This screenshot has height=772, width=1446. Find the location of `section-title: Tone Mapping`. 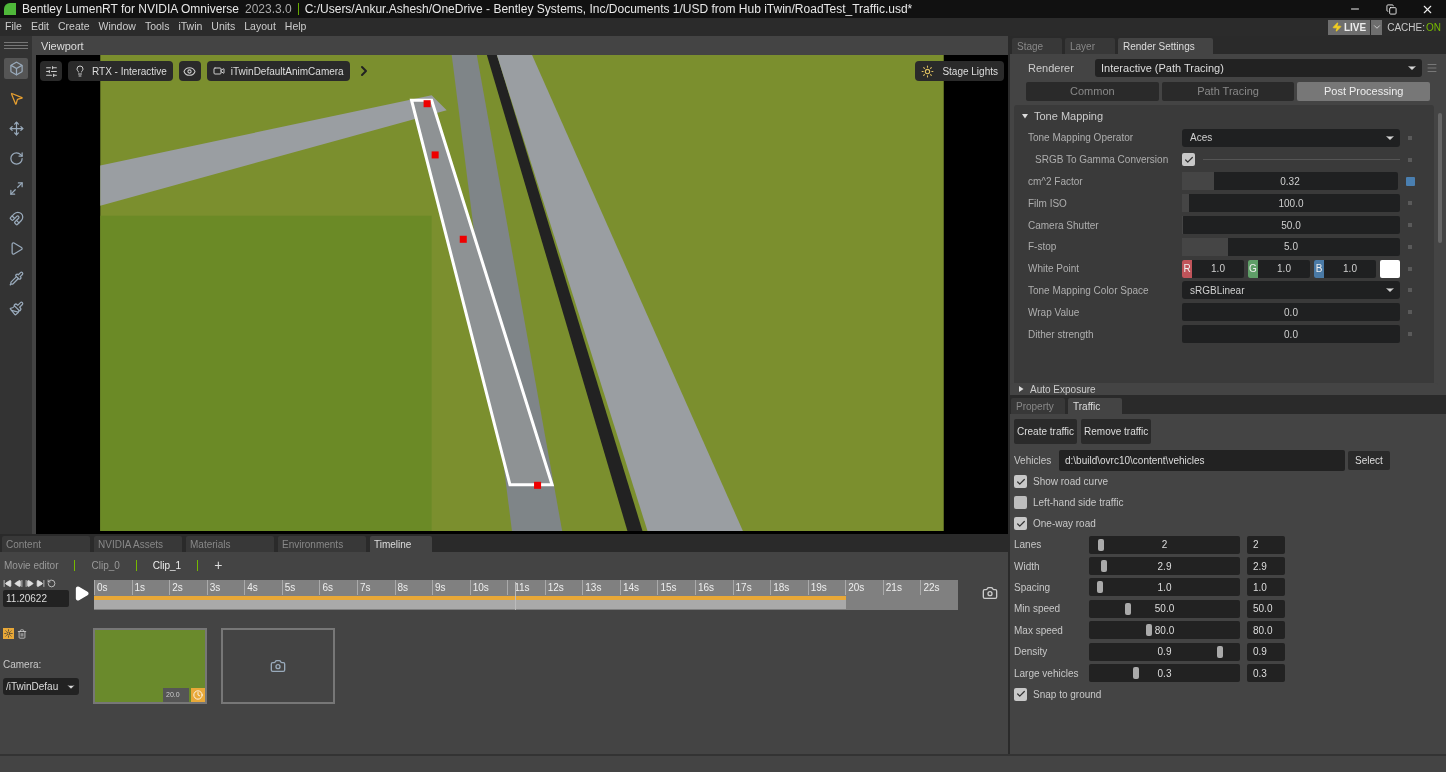

section-title: Tone Mapping is located at coordinates (1069, 116).